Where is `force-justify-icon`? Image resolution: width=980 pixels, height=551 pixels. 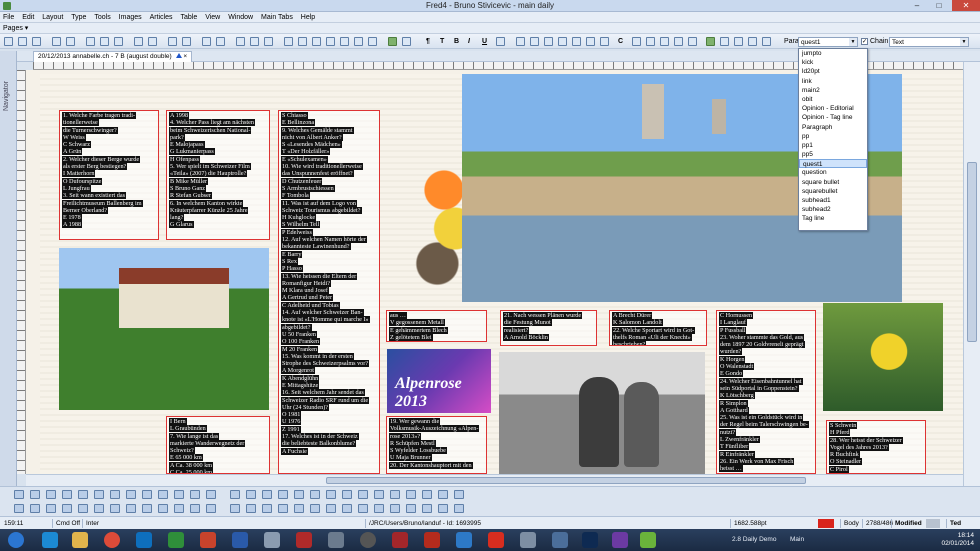
force-justify-icon is located at coordinates (692, 41).